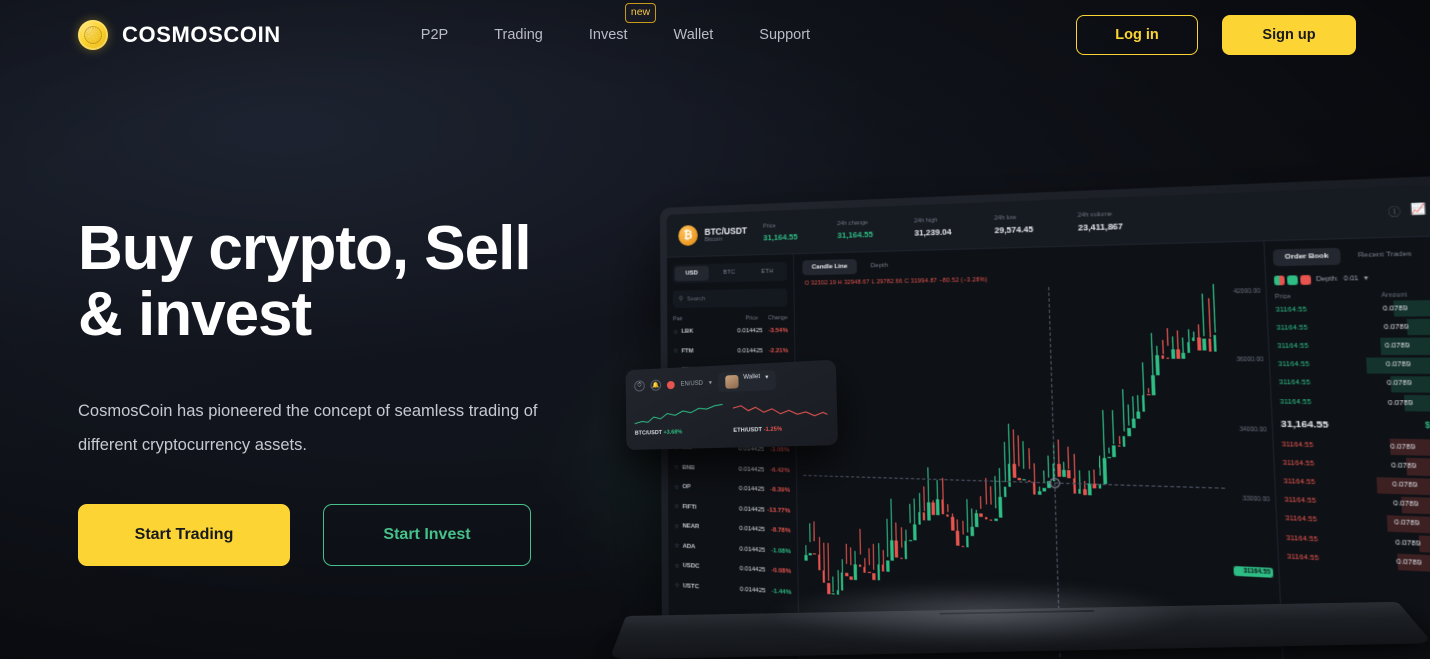  I want to click on market-symbol: ADA, so click(689, 547).